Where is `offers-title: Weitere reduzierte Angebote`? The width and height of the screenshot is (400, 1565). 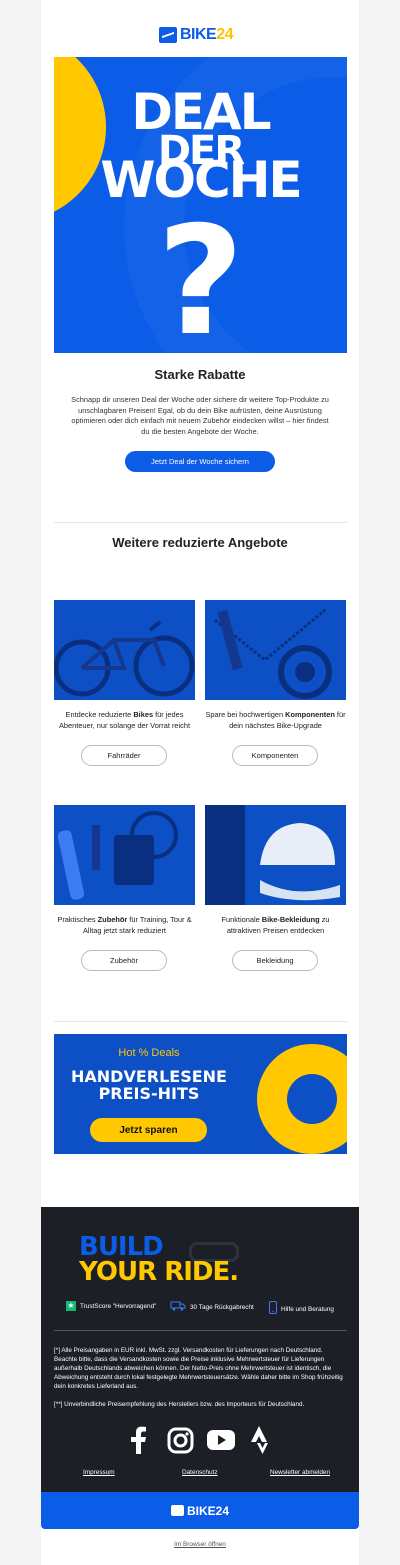
offers-title: Weitere reduzierte Angebote is located at coordinates (200, 542).